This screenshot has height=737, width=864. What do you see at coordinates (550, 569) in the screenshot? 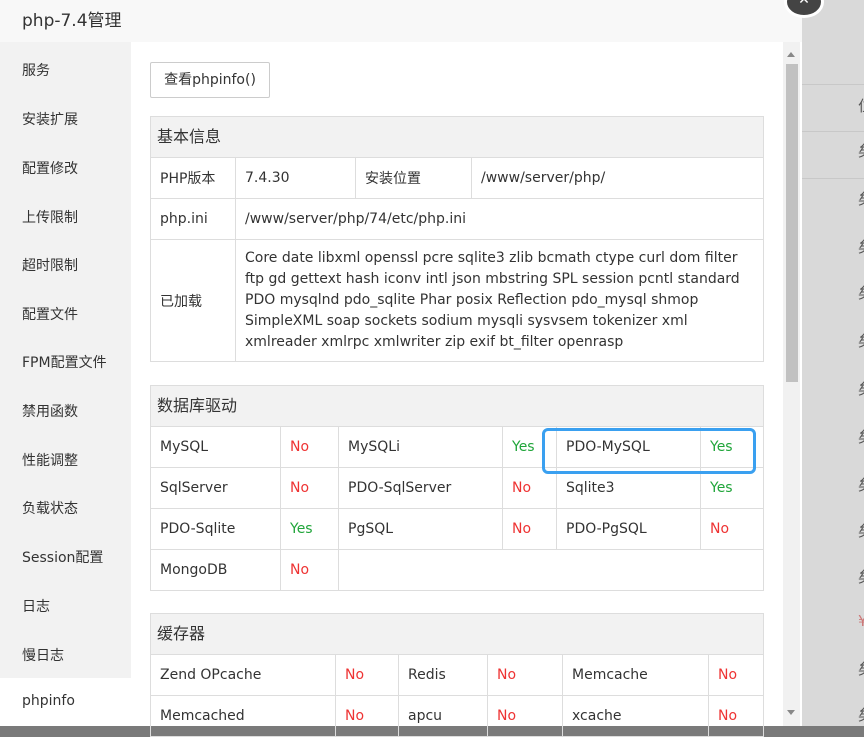
I see `empty-cell` at bounding box center [550, 569].